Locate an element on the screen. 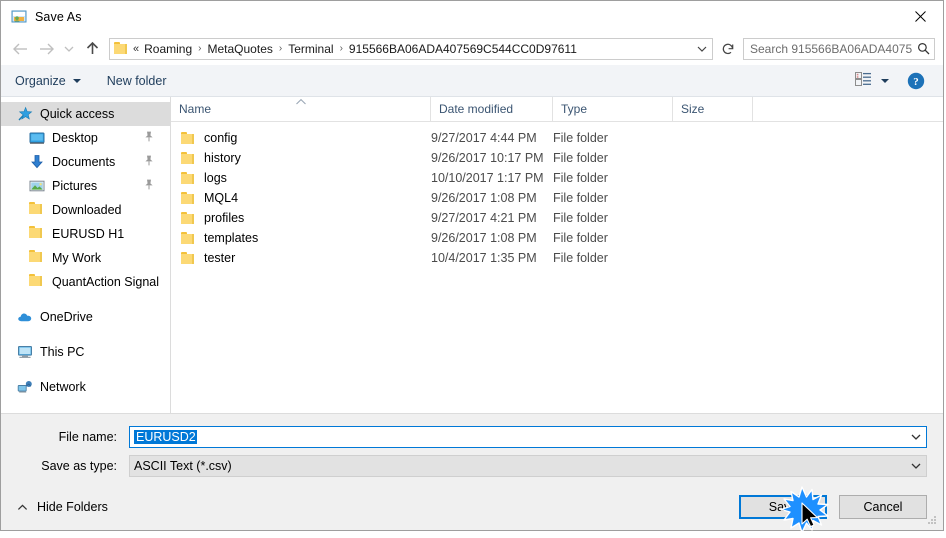 The height and width of the screenshot is (538, 946). file-name: MQL4 is located at coordinates (221, 198).